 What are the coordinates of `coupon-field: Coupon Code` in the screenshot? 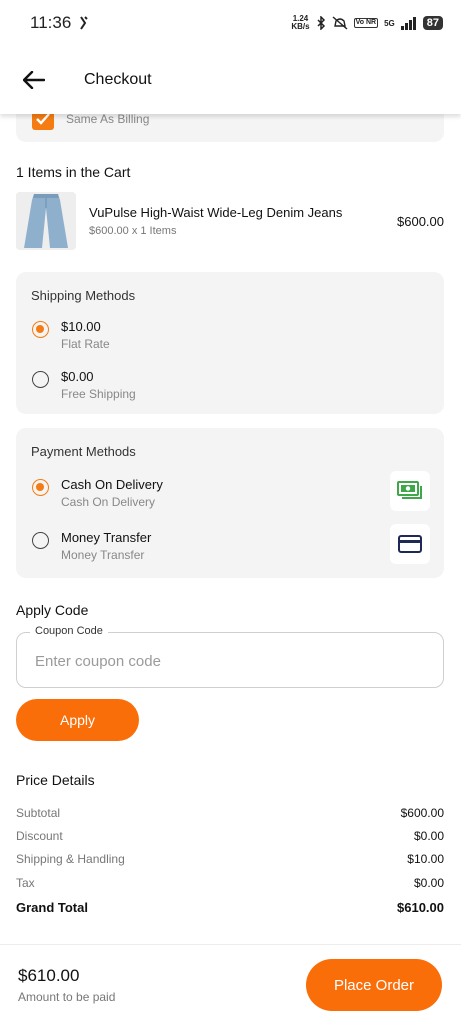 It's located at (230, 656).